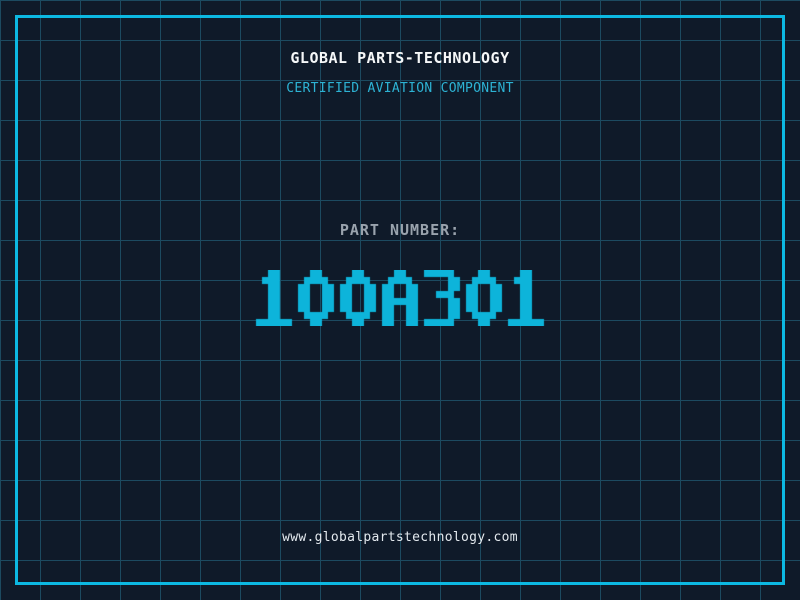  I want to click on company-title: GLOBAL PARTS-TECHNOLOGY, so click(400, 58).